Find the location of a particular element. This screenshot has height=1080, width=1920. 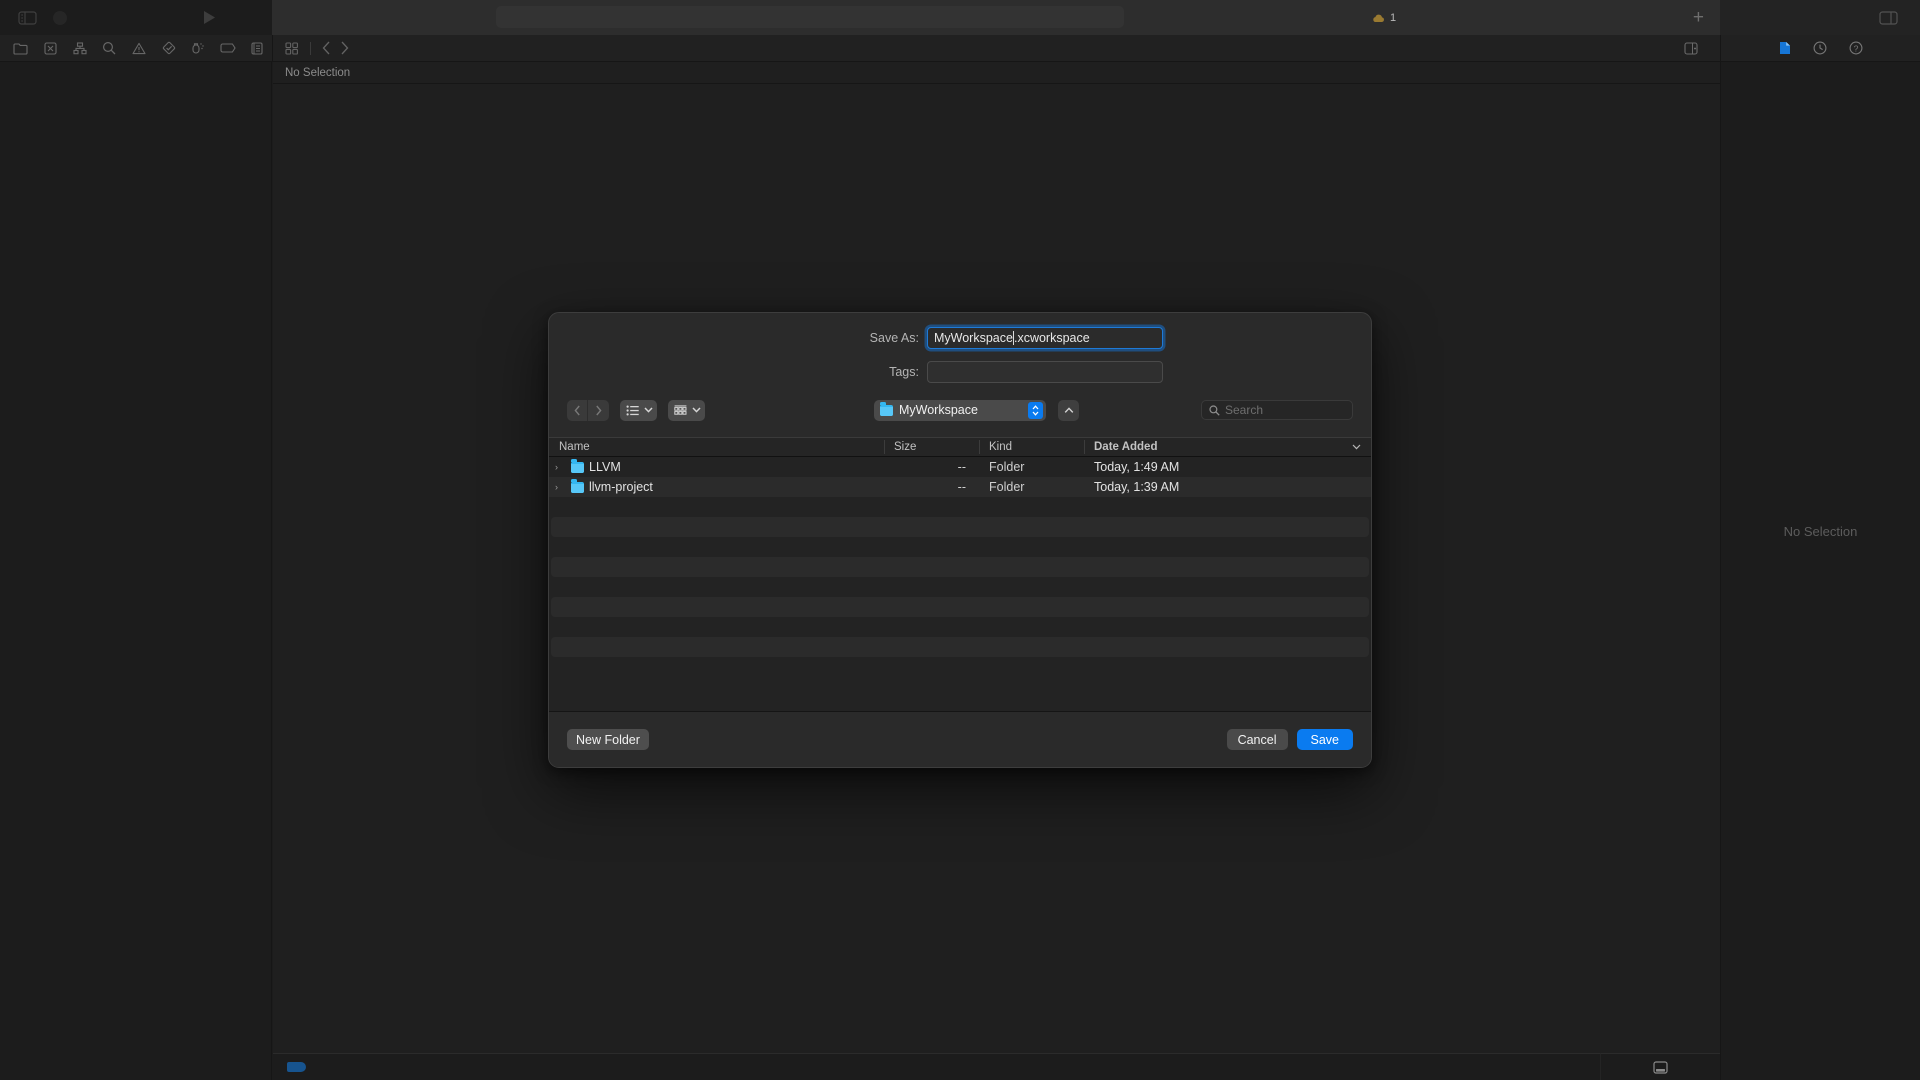

column-header-date-added: Date Added is located at coordinates (1227, 447).